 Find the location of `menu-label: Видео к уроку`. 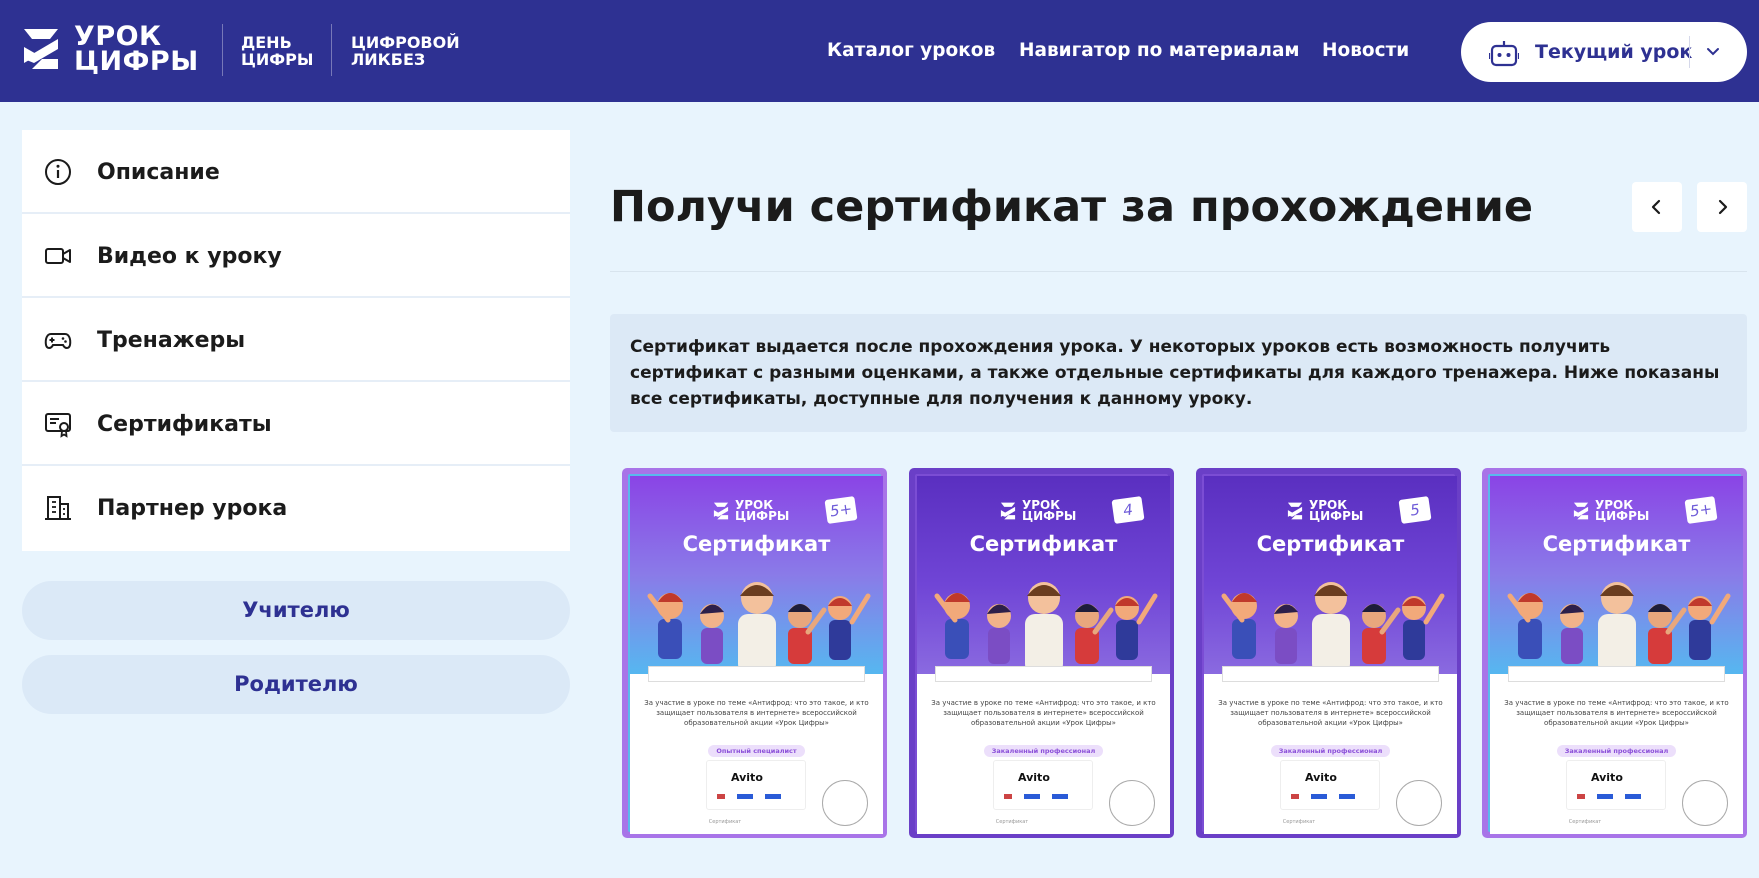

menu-label: Видео к уроку is located at coordinates (189, 256).